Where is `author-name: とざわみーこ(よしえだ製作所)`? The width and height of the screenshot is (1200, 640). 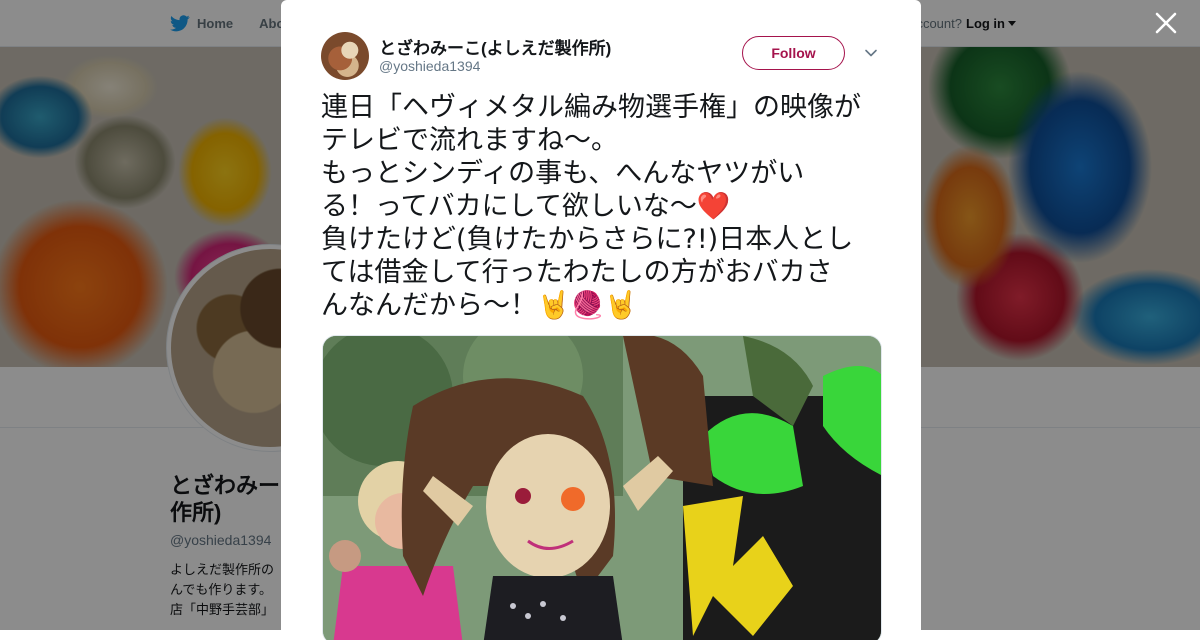 author-name: とざわみーこ(よしえだ製作所) is located at coordinates (495, 46).